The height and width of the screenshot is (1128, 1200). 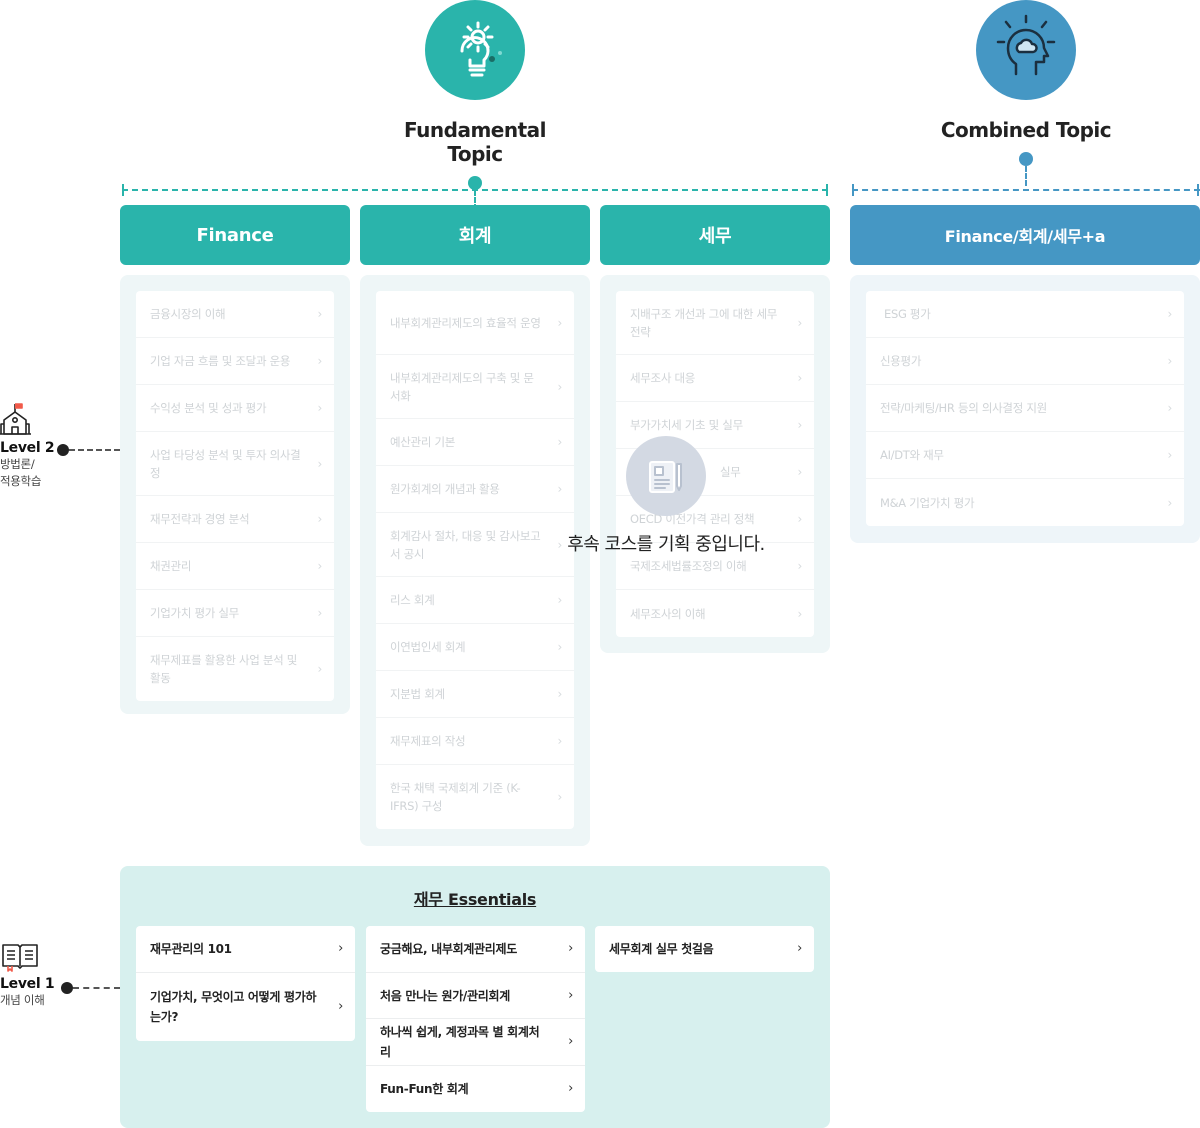 What do you see at coordinates (475, 949) in the screenshot?
I see `list-item: 궁금해요, 내부회계관리제도 ›` at bounding box center [475, 949].